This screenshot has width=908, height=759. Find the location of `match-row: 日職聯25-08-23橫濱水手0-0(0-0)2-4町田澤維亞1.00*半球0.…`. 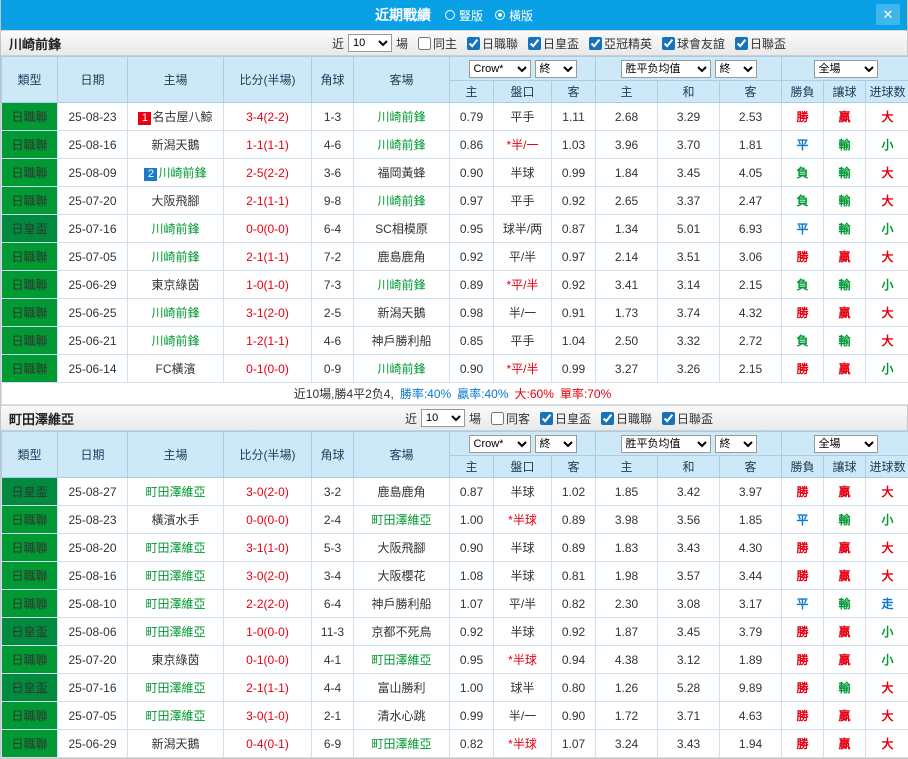

match-row: 日職聯25-08-23橫濱水手0-0(0-0)2-4町田澤維亞1.00*半球0.… is located at coordinates (455, 520).